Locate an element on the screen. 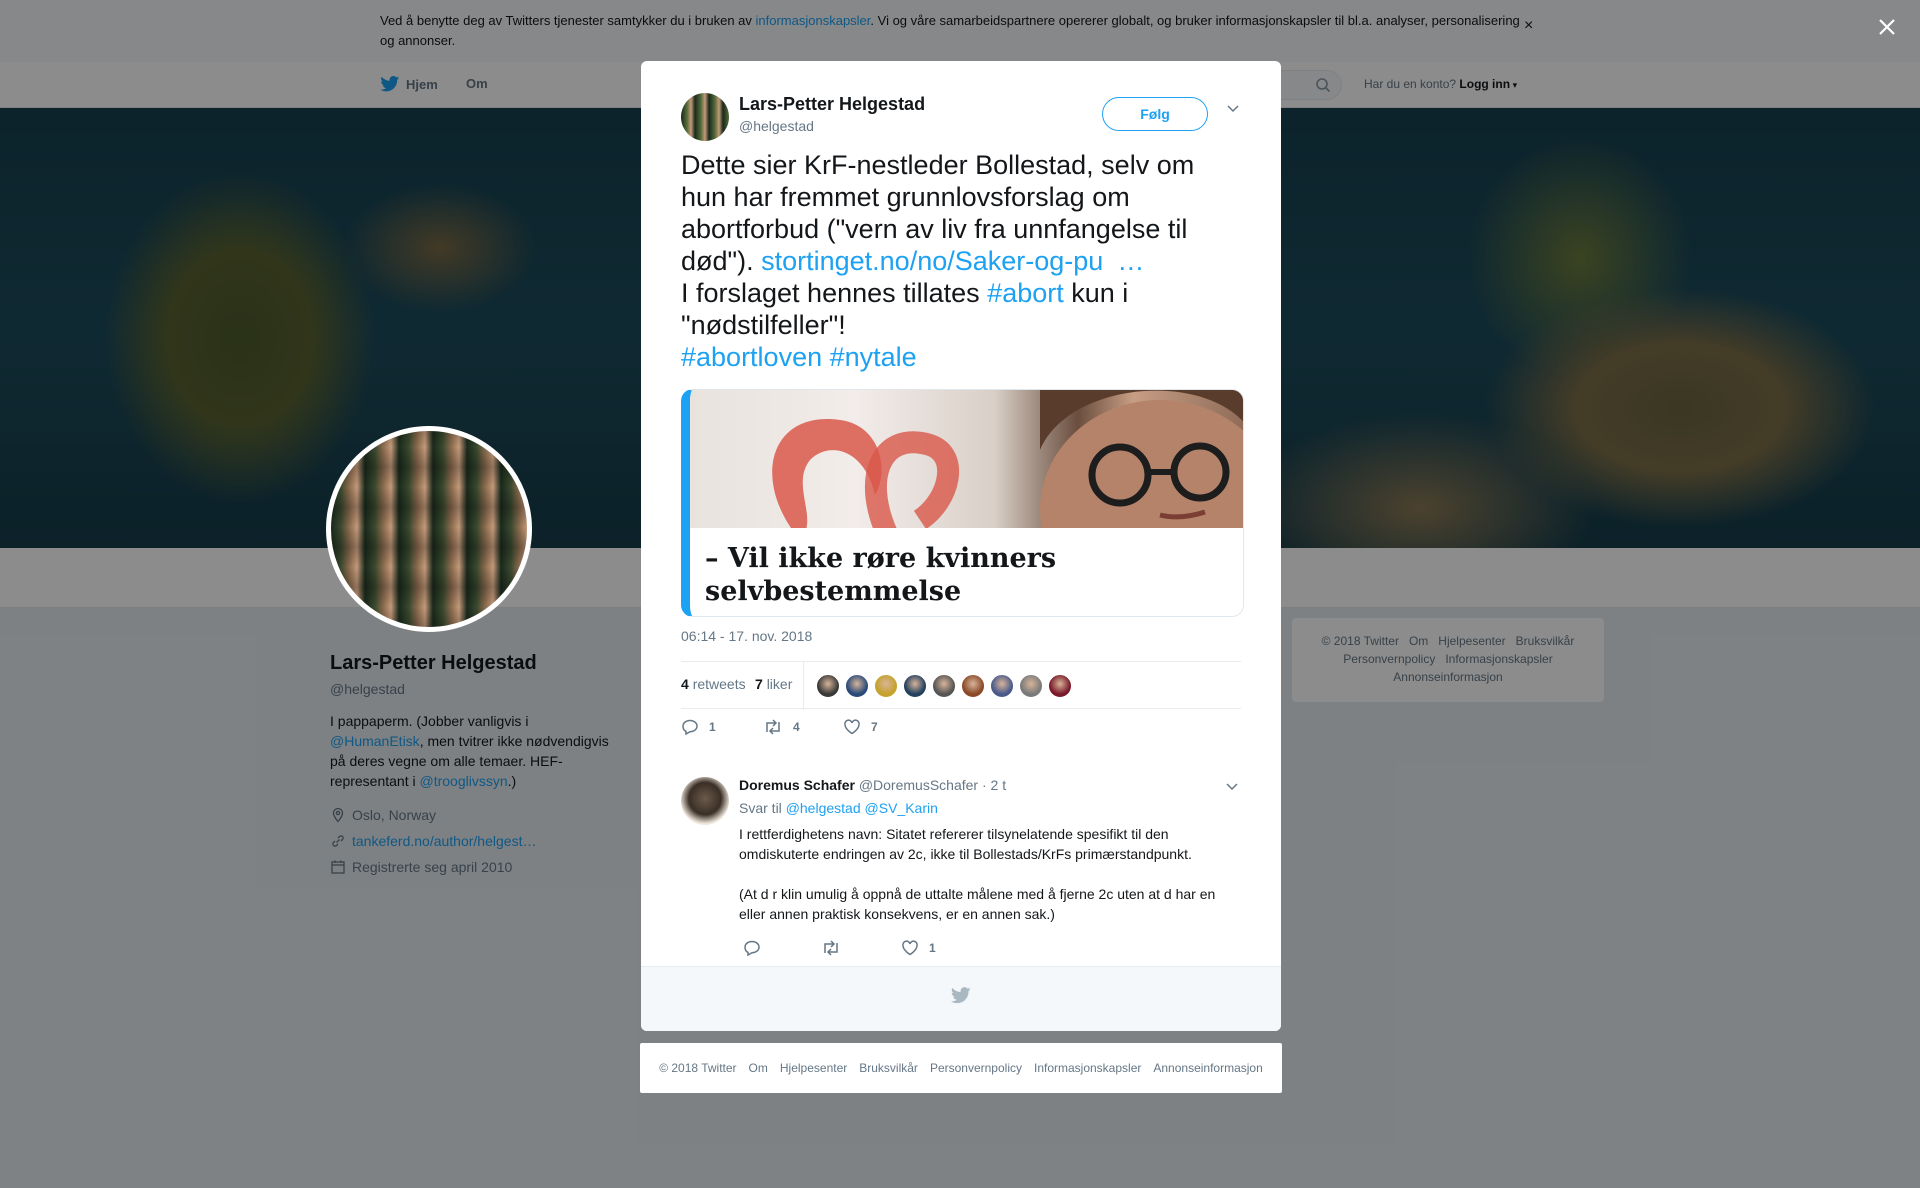 The image size is (1920, 1188). reply-like-button: 1 is located at coordinates (918, 948).